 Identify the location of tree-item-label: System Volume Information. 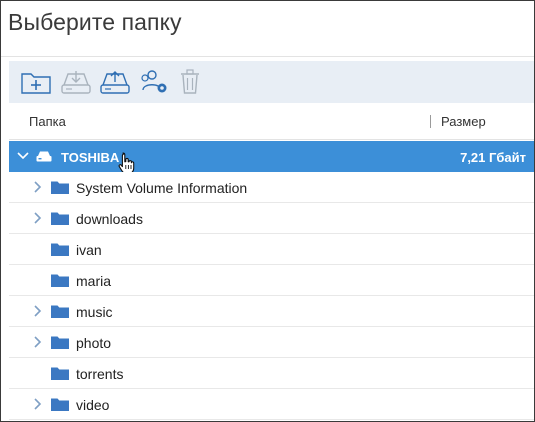
(162, 188).